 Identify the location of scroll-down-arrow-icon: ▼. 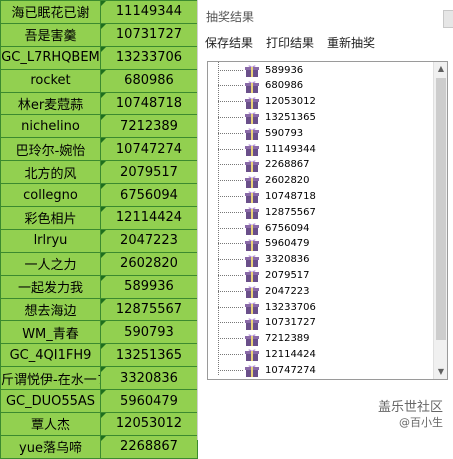
(440, 372).